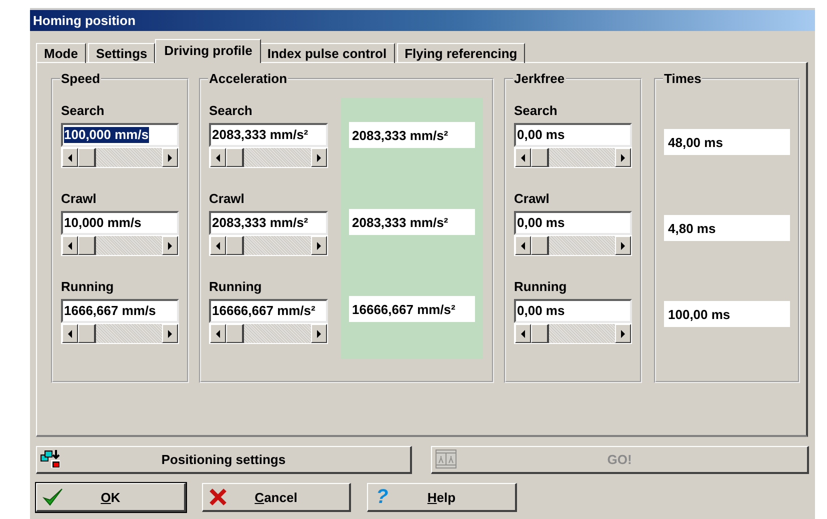  I want to click on tab: Flying referencing, so click(461, 53).